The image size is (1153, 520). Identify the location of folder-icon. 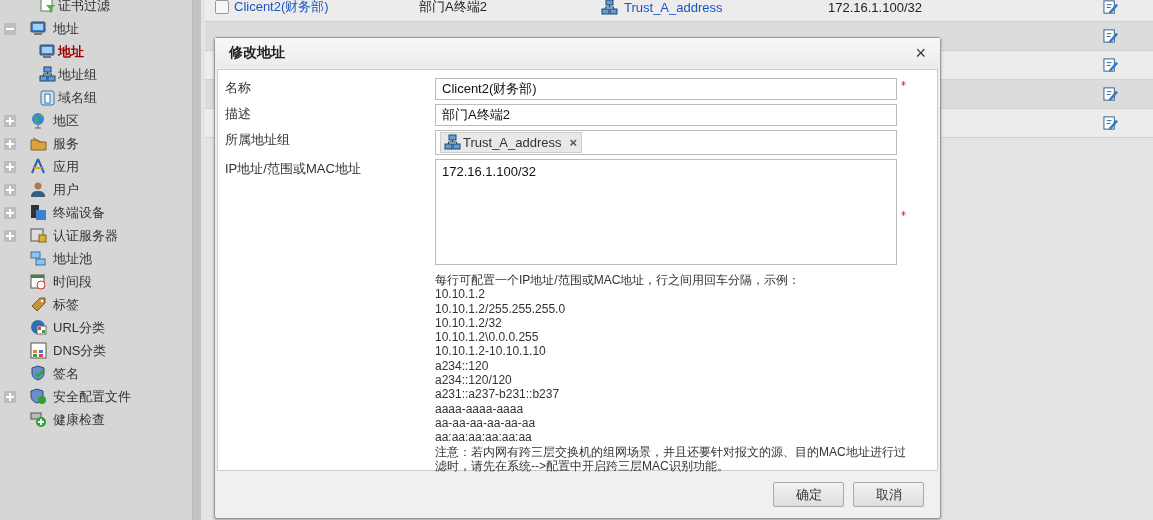
(38, 143).